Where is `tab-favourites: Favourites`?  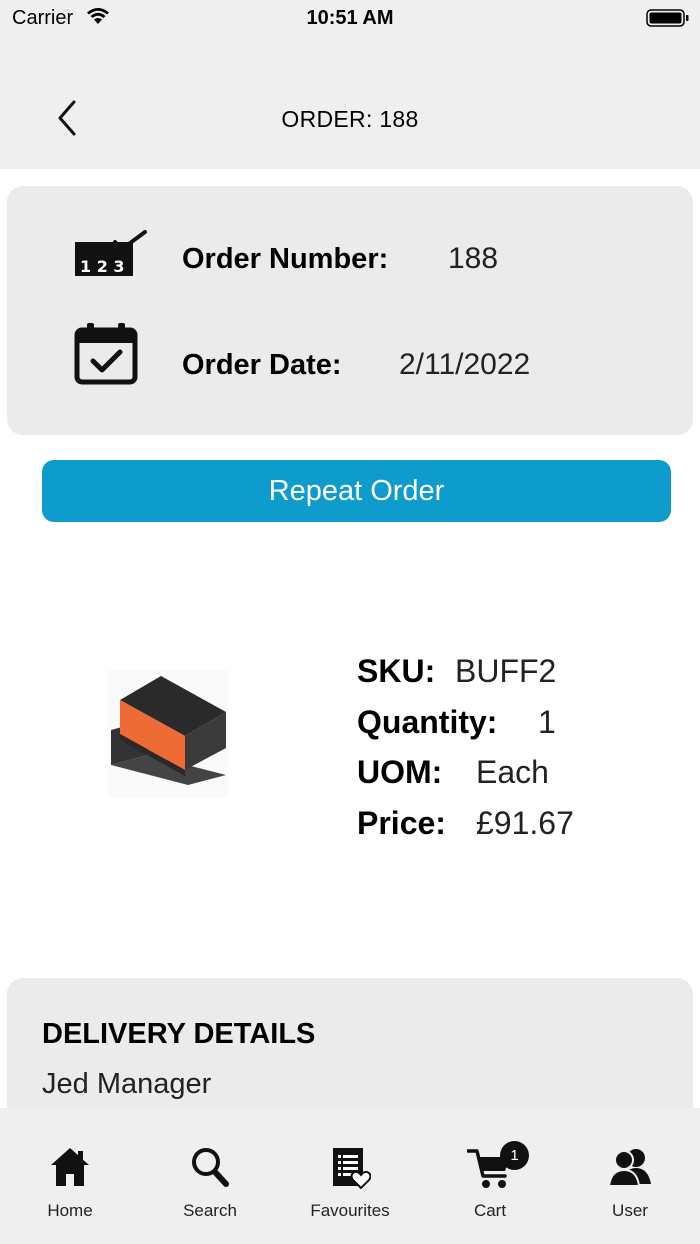 tab-favourites: Favourites is located at coordinates (350, 1176).